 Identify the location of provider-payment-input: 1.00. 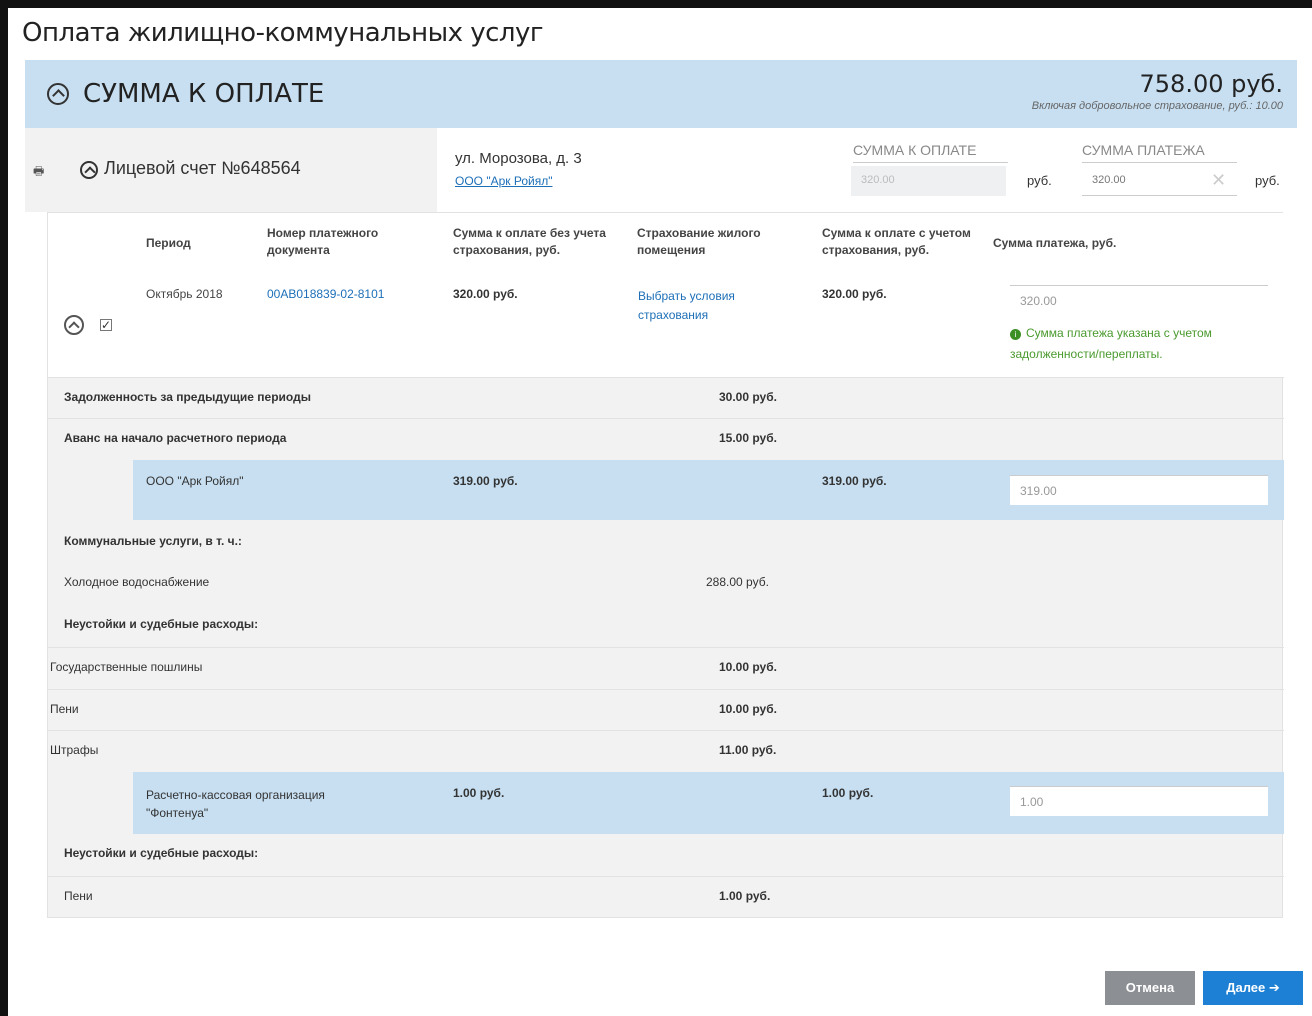
(1139, 801).